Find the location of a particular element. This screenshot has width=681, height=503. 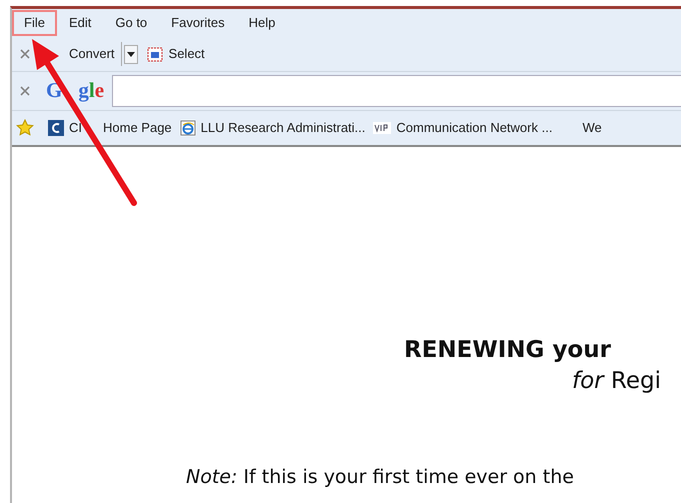

search-field is located at coordinates (396, 91).